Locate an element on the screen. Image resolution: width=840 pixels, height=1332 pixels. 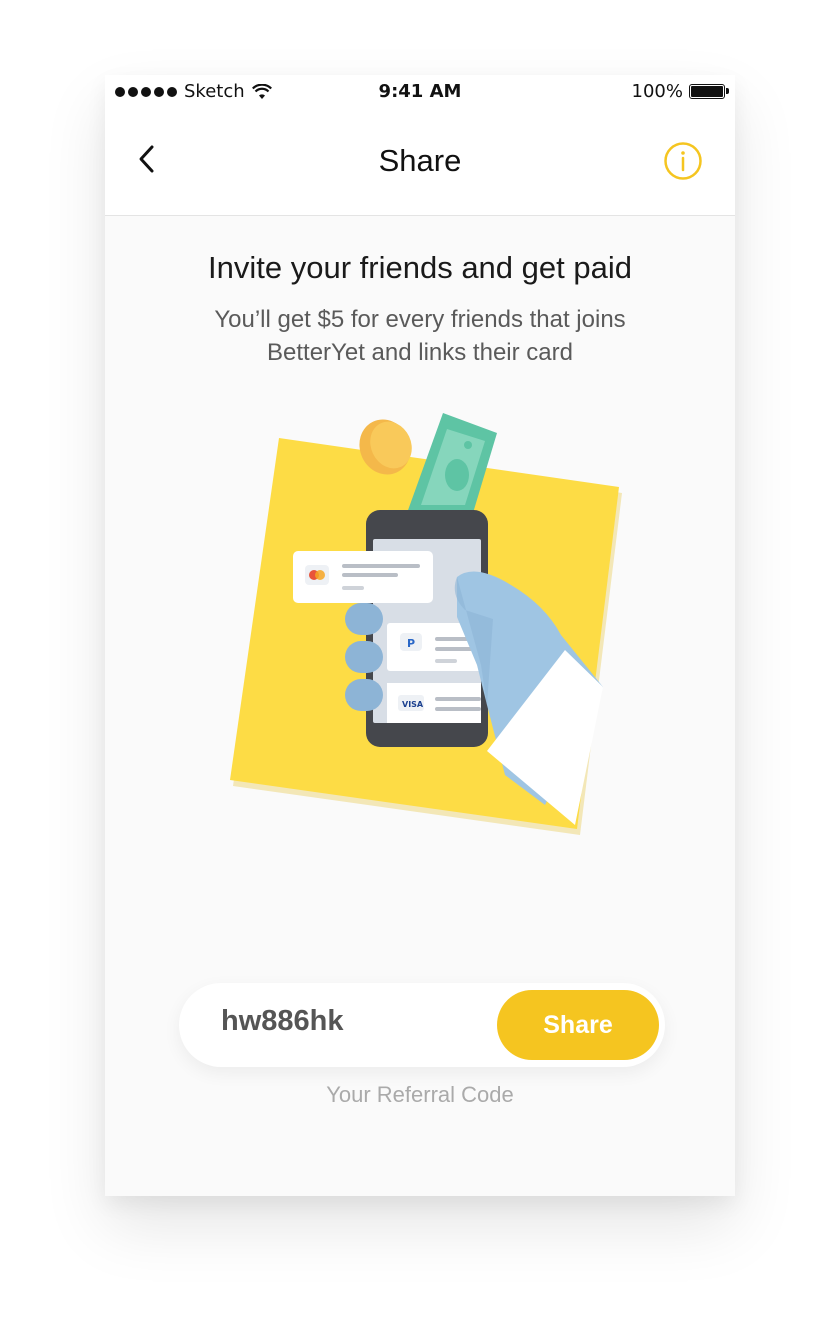
info-button is located at coordinates (683, 161).